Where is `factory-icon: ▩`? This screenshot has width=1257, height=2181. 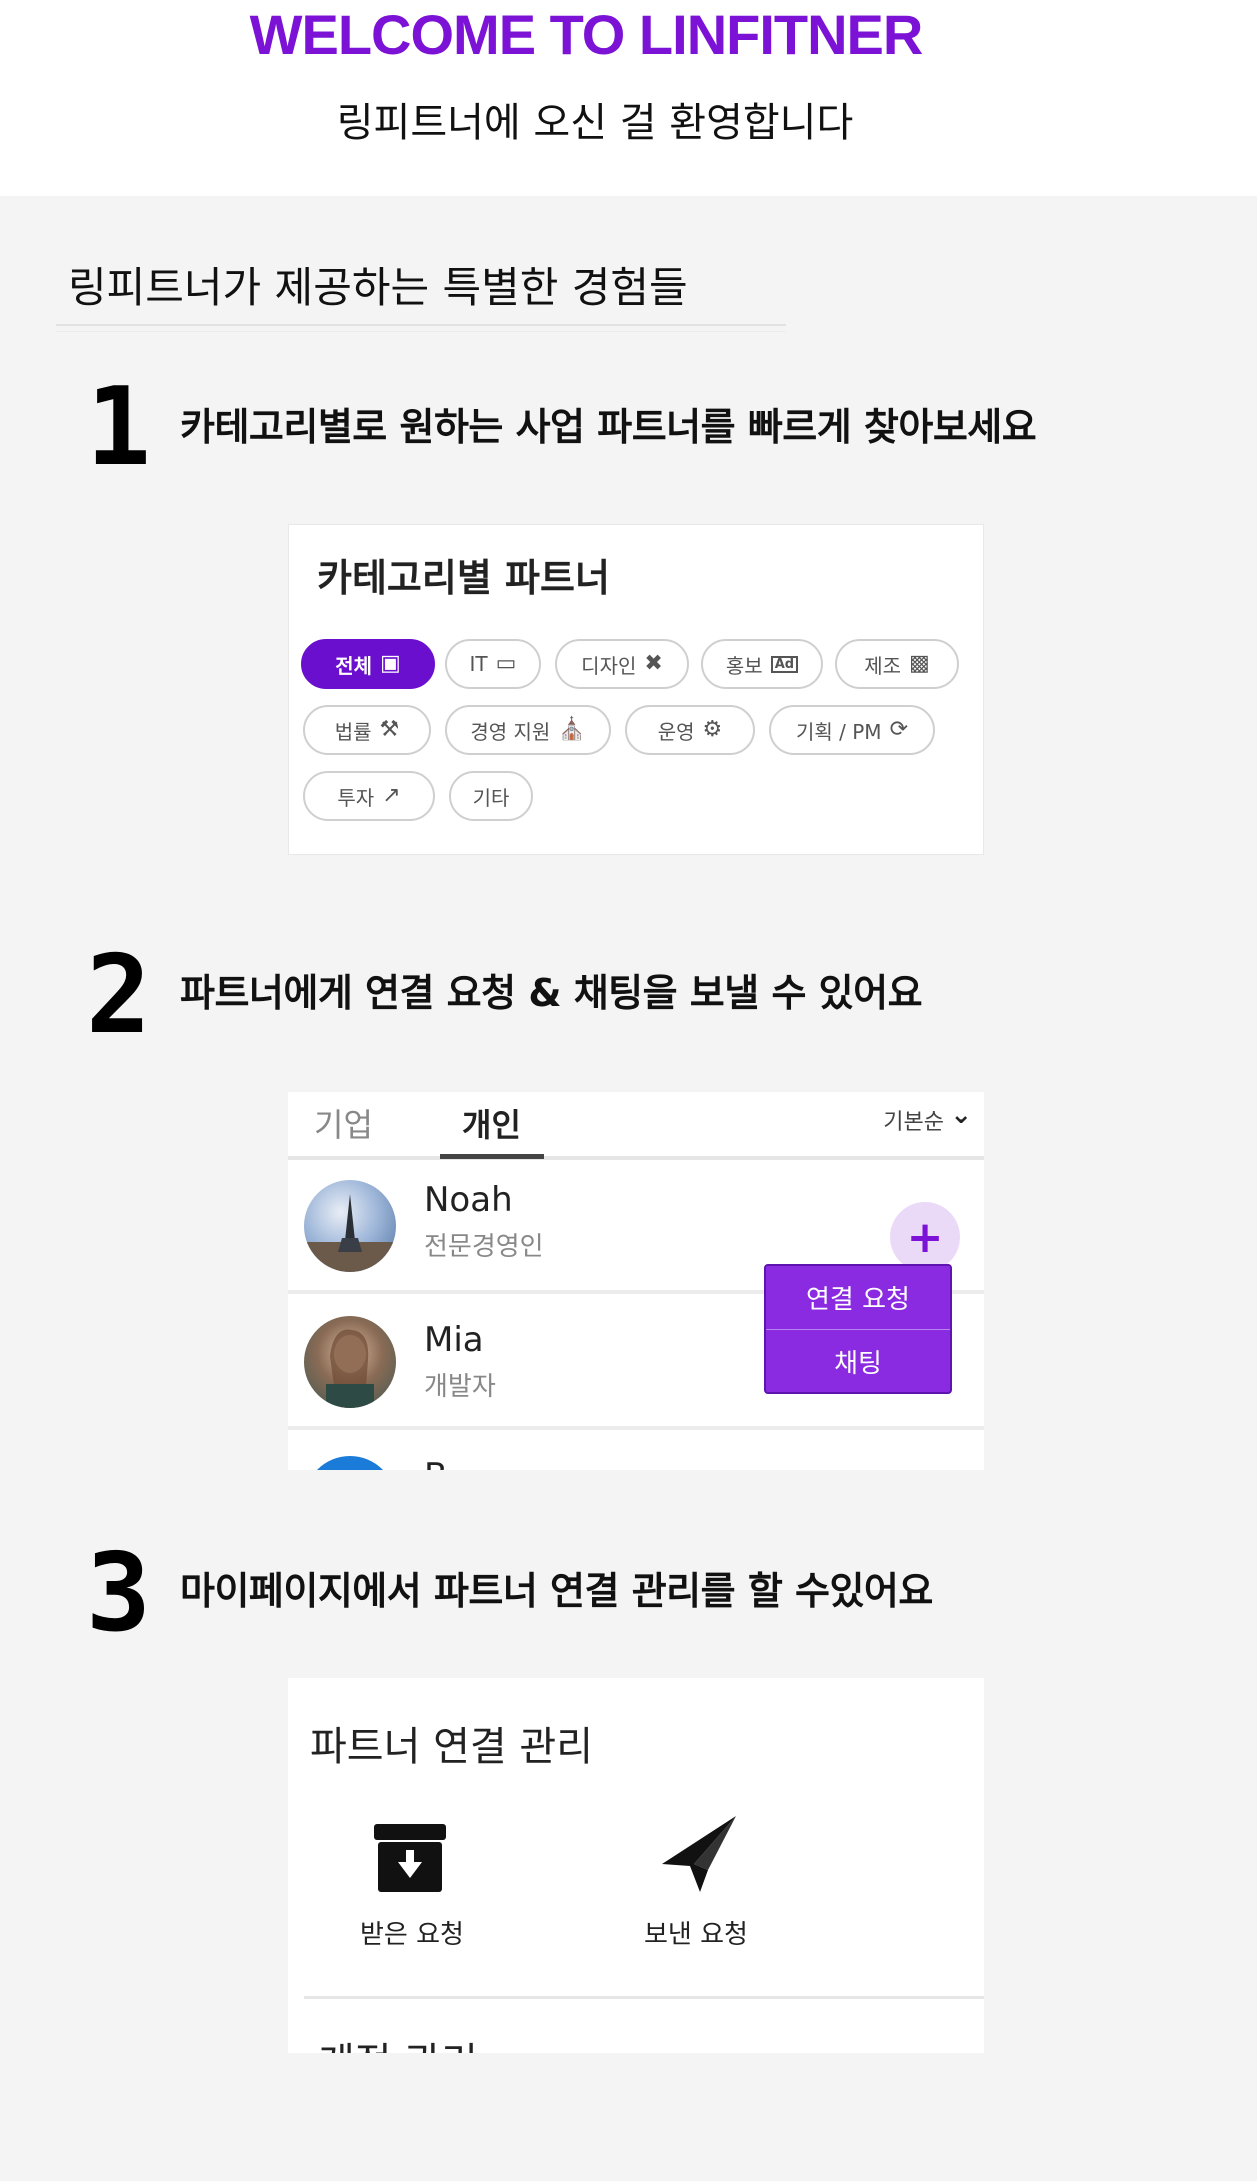
factory-icon: ▩ is located at coordinates (919, 663).